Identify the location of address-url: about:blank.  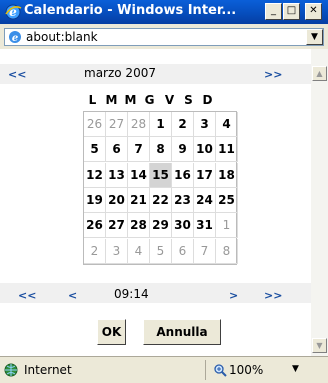
(62, 37).